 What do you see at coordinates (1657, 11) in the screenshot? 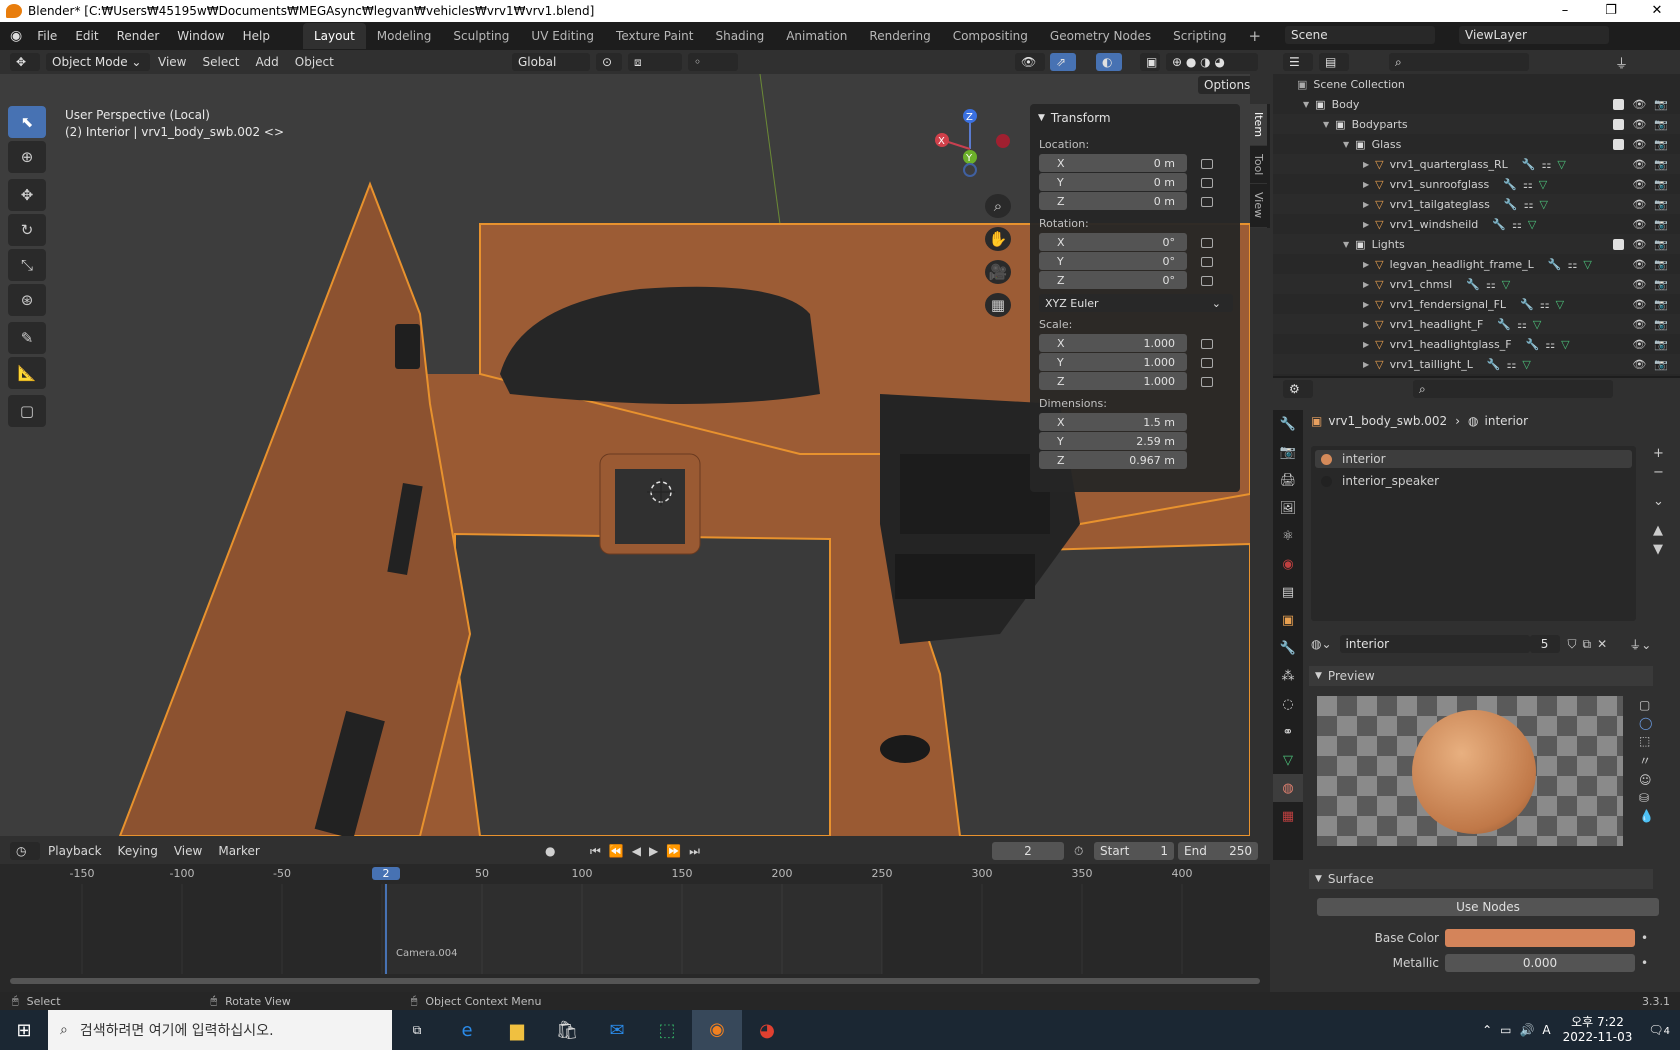
I see `close-button: ✕` at bounding box center [1657, 11].